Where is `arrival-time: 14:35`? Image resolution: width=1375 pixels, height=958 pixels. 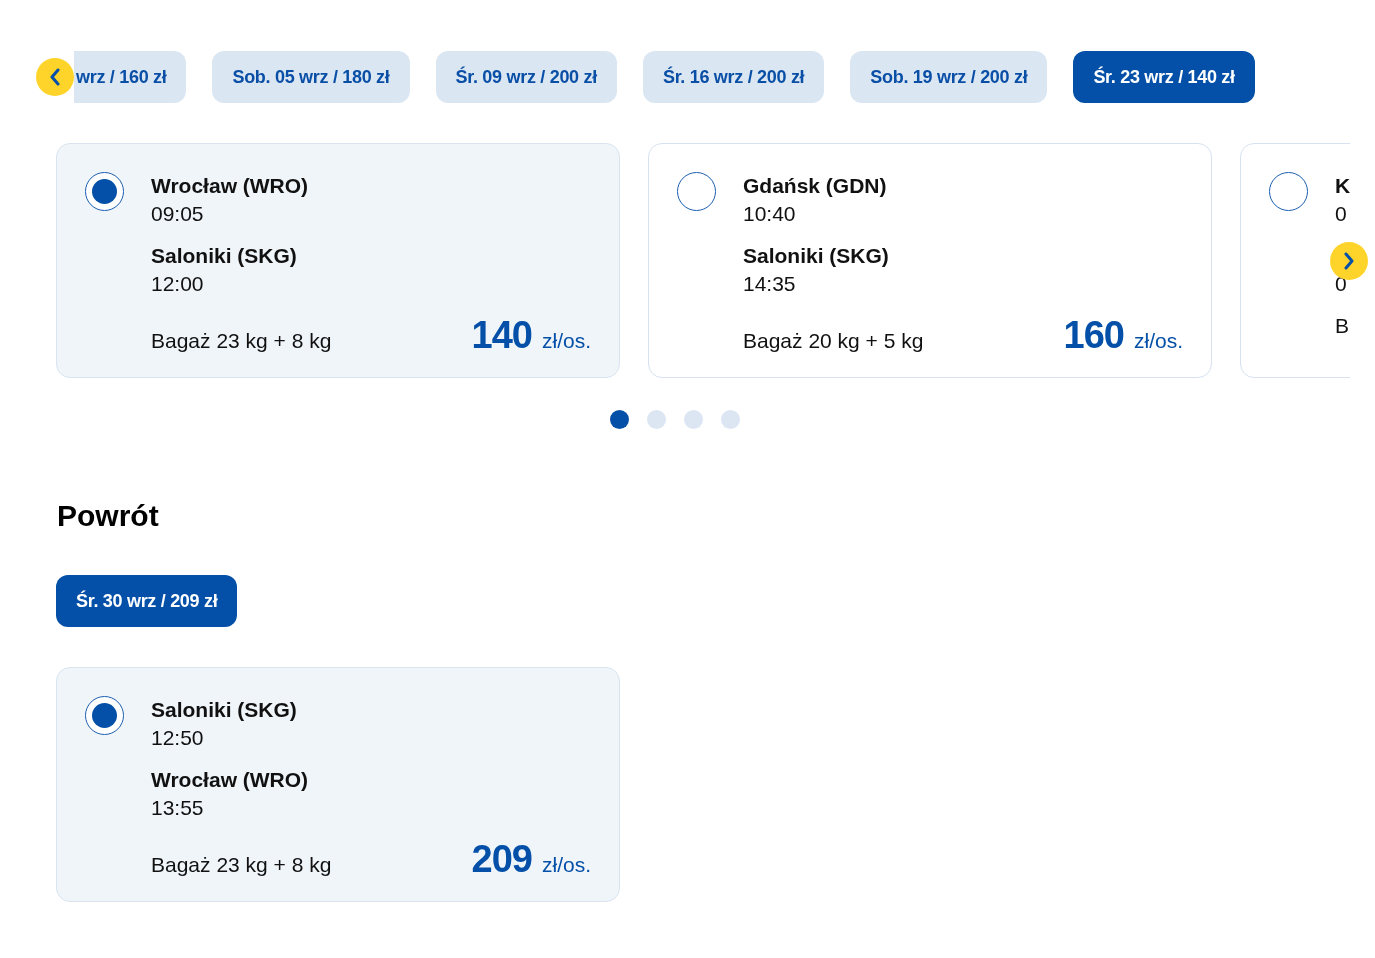 arrival-time: 14:35 is located at coordinates (769, 284).